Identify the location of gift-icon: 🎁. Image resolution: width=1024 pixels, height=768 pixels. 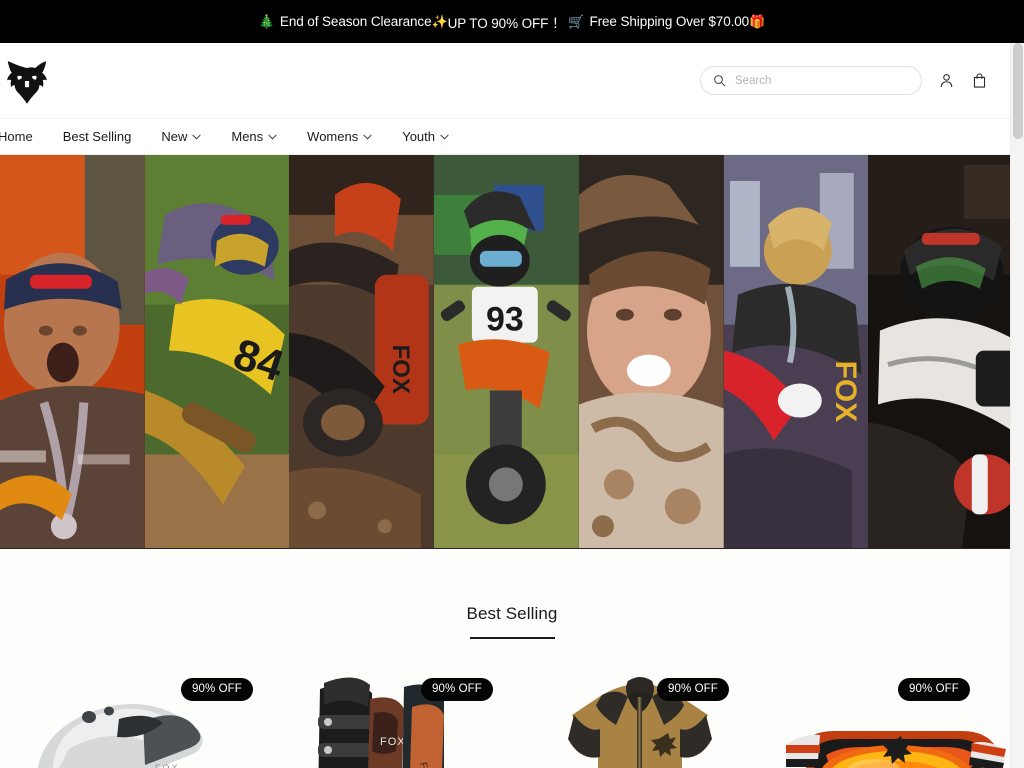
(757, 21).